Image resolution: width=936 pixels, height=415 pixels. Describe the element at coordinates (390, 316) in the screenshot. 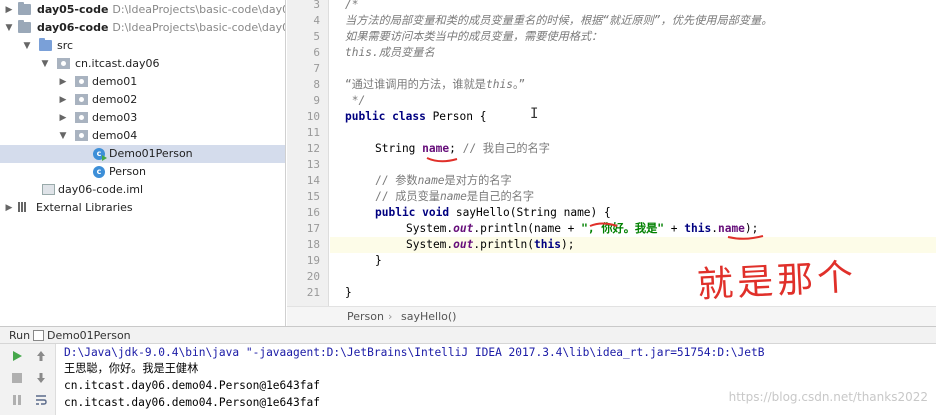

I see `chevron-right-icon: ›` at that location.